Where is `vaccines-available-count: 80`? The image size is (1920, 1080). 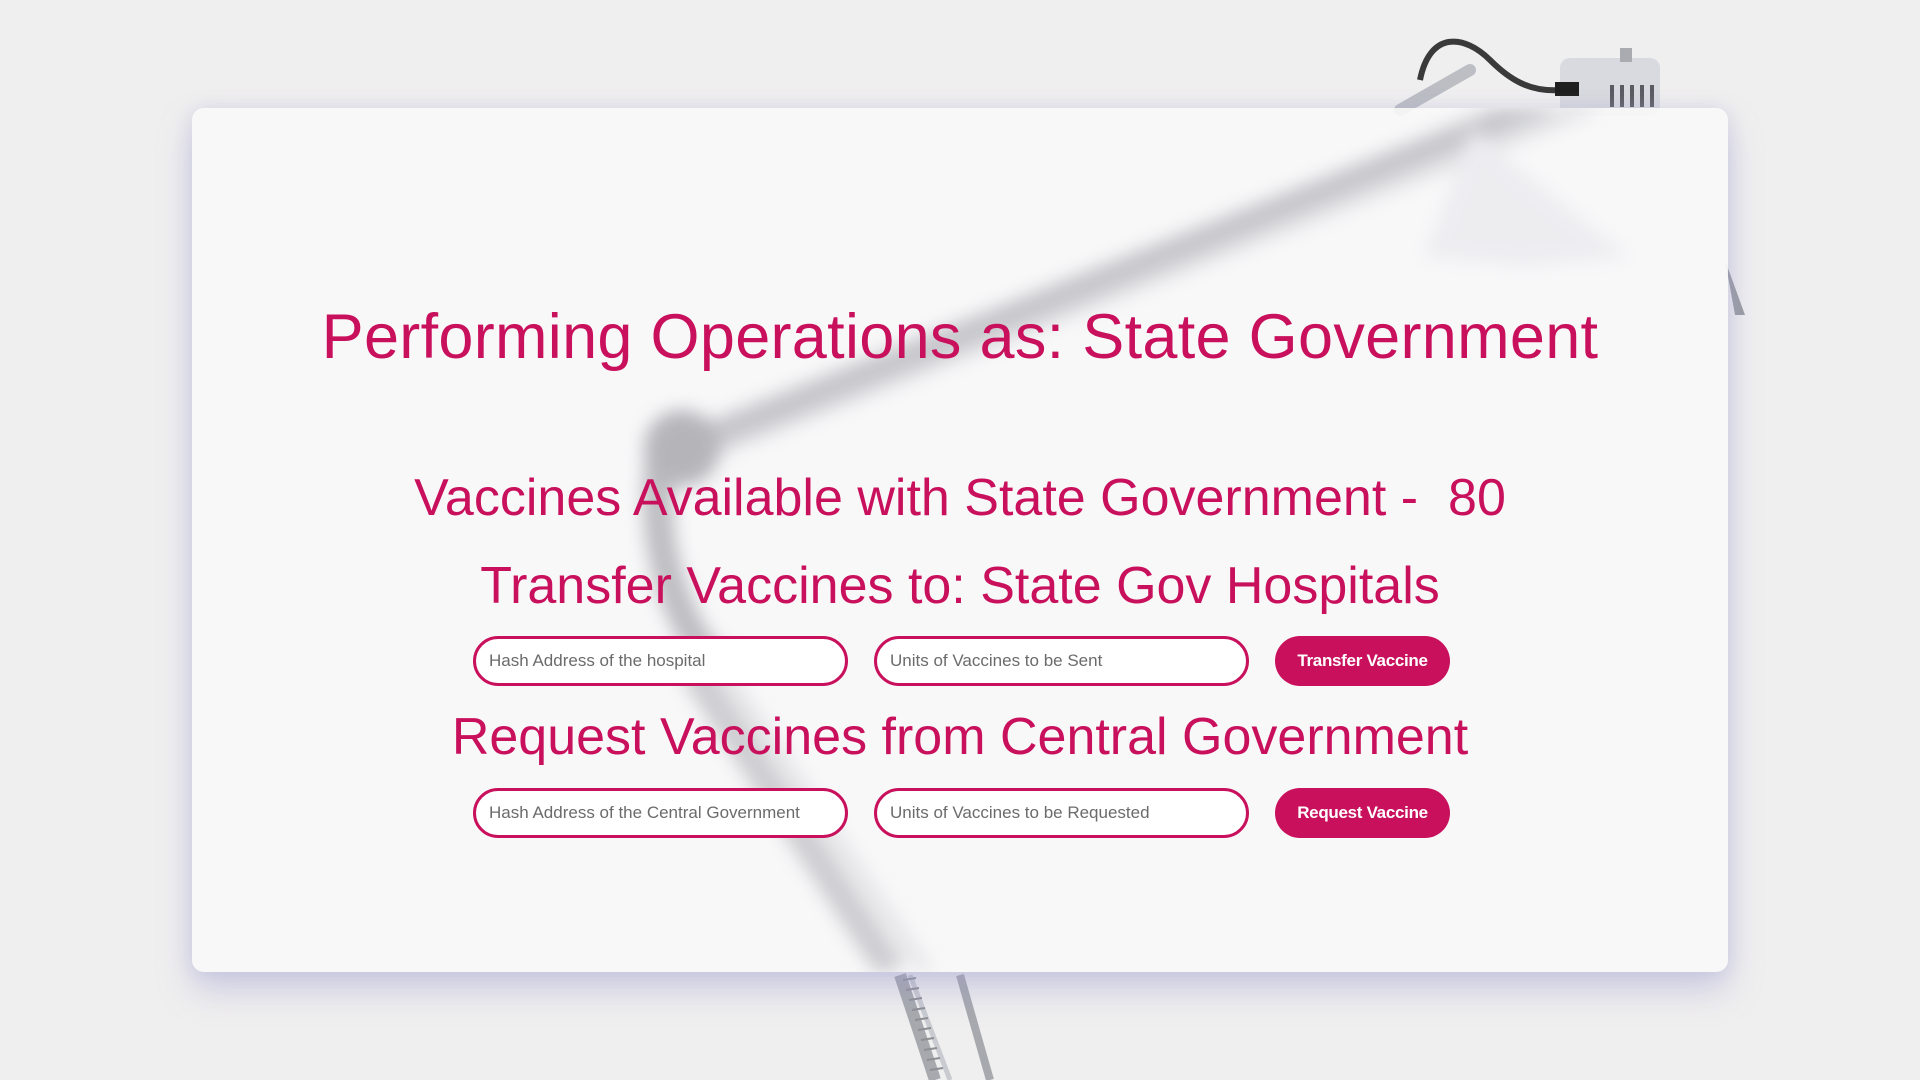 vaccines-available-count: 80 is located at coordinates (1477, 498).